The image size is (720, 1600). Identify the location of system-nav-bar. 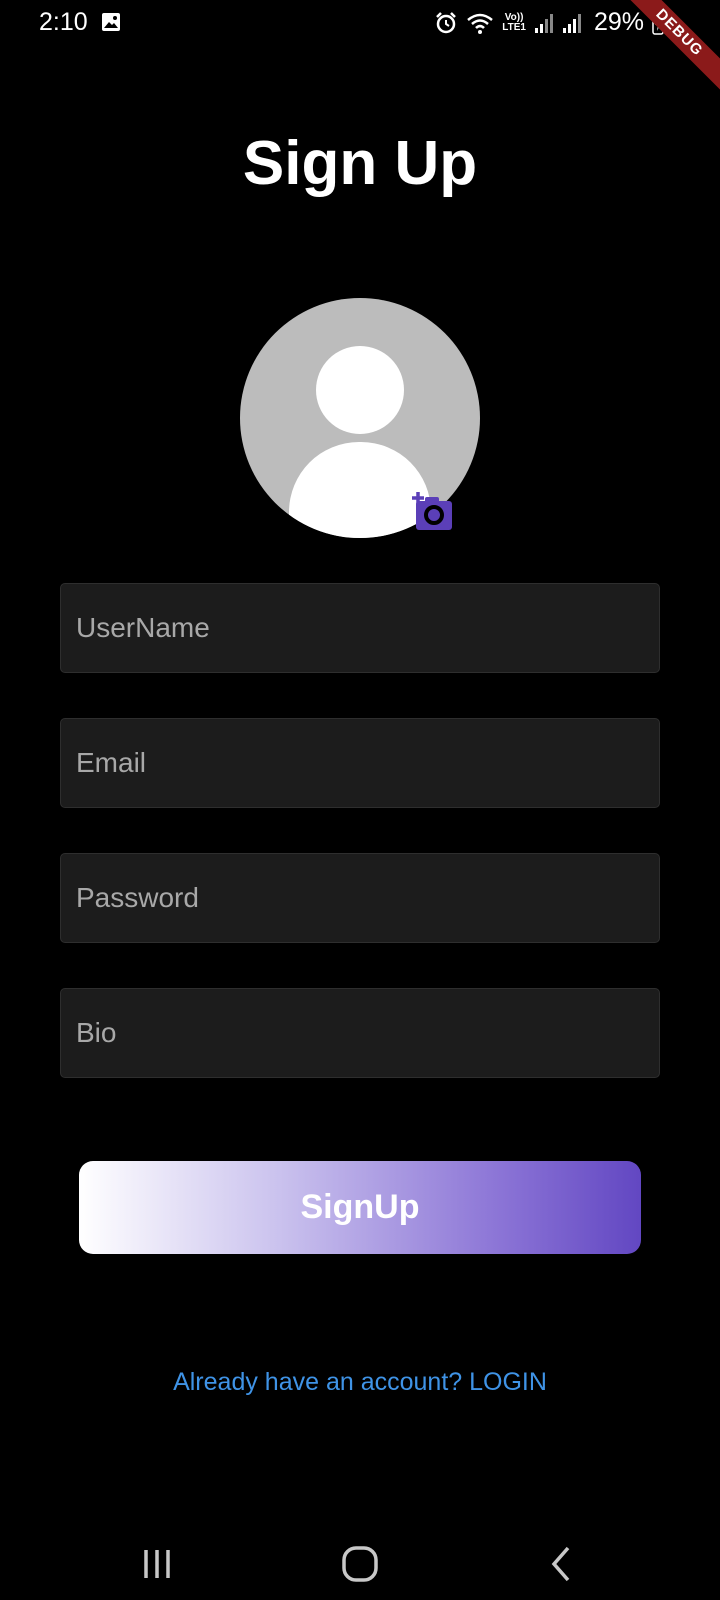
(360, 1565).